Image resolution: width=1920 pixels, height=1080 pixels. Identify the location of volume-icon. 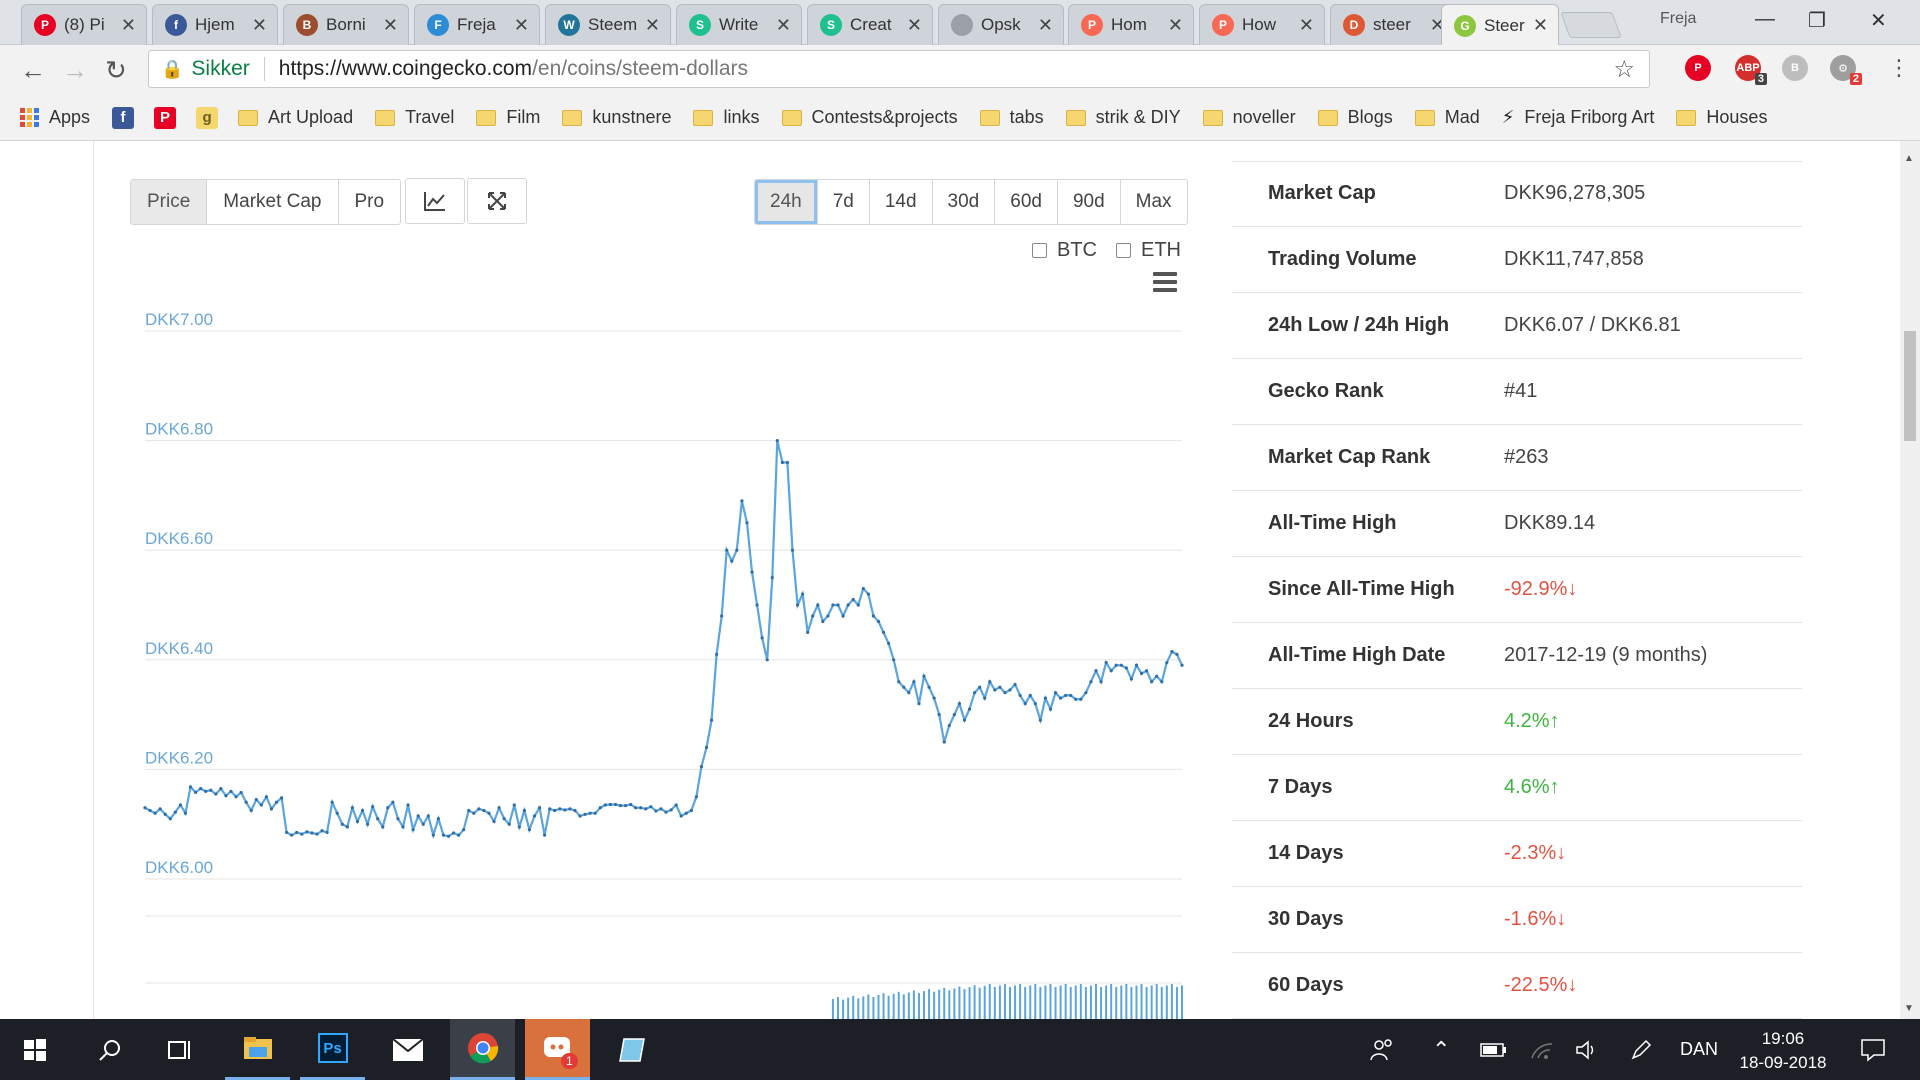
(1587, 1049).